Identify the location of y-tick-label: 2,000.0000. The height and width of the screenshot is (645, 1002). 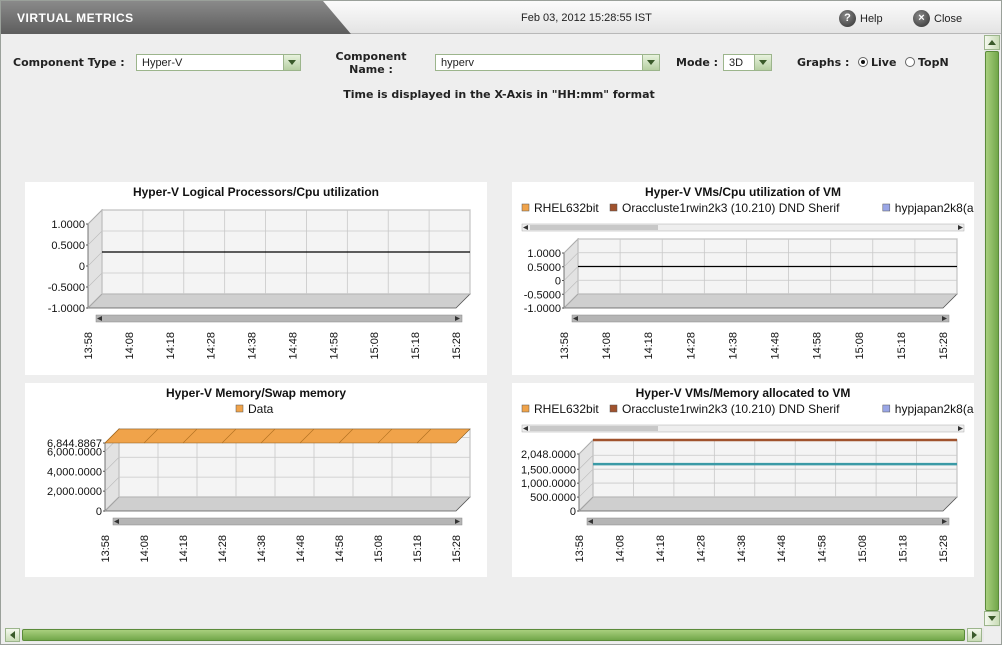
(74, 492).